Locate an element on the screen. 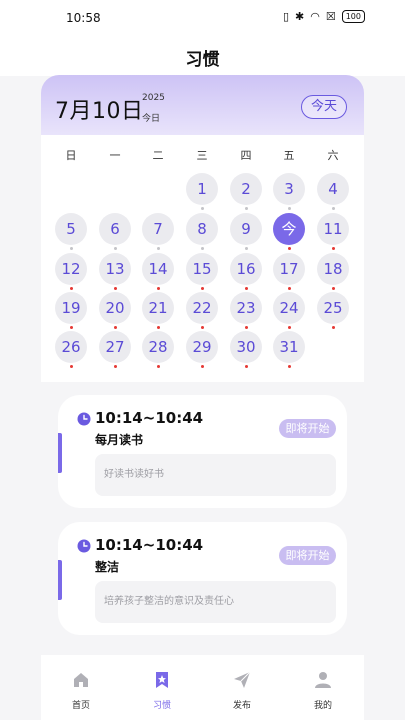  calendar-day: 17 is located at coordinates (289, 269).